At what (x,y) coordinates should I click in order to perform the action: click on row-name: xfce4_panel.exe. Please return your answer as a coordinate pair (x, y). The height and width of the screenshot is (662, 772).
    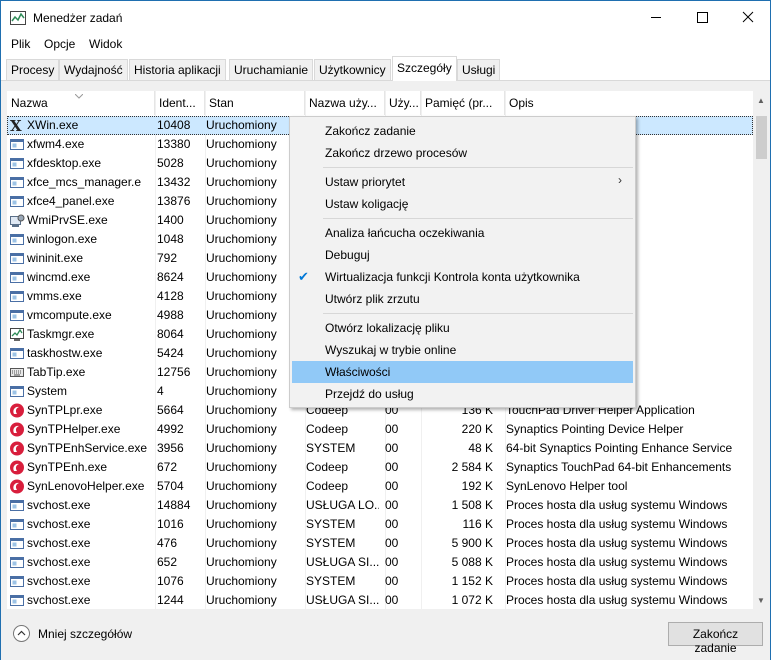
    Looking at the image, I should click on (71, 201).